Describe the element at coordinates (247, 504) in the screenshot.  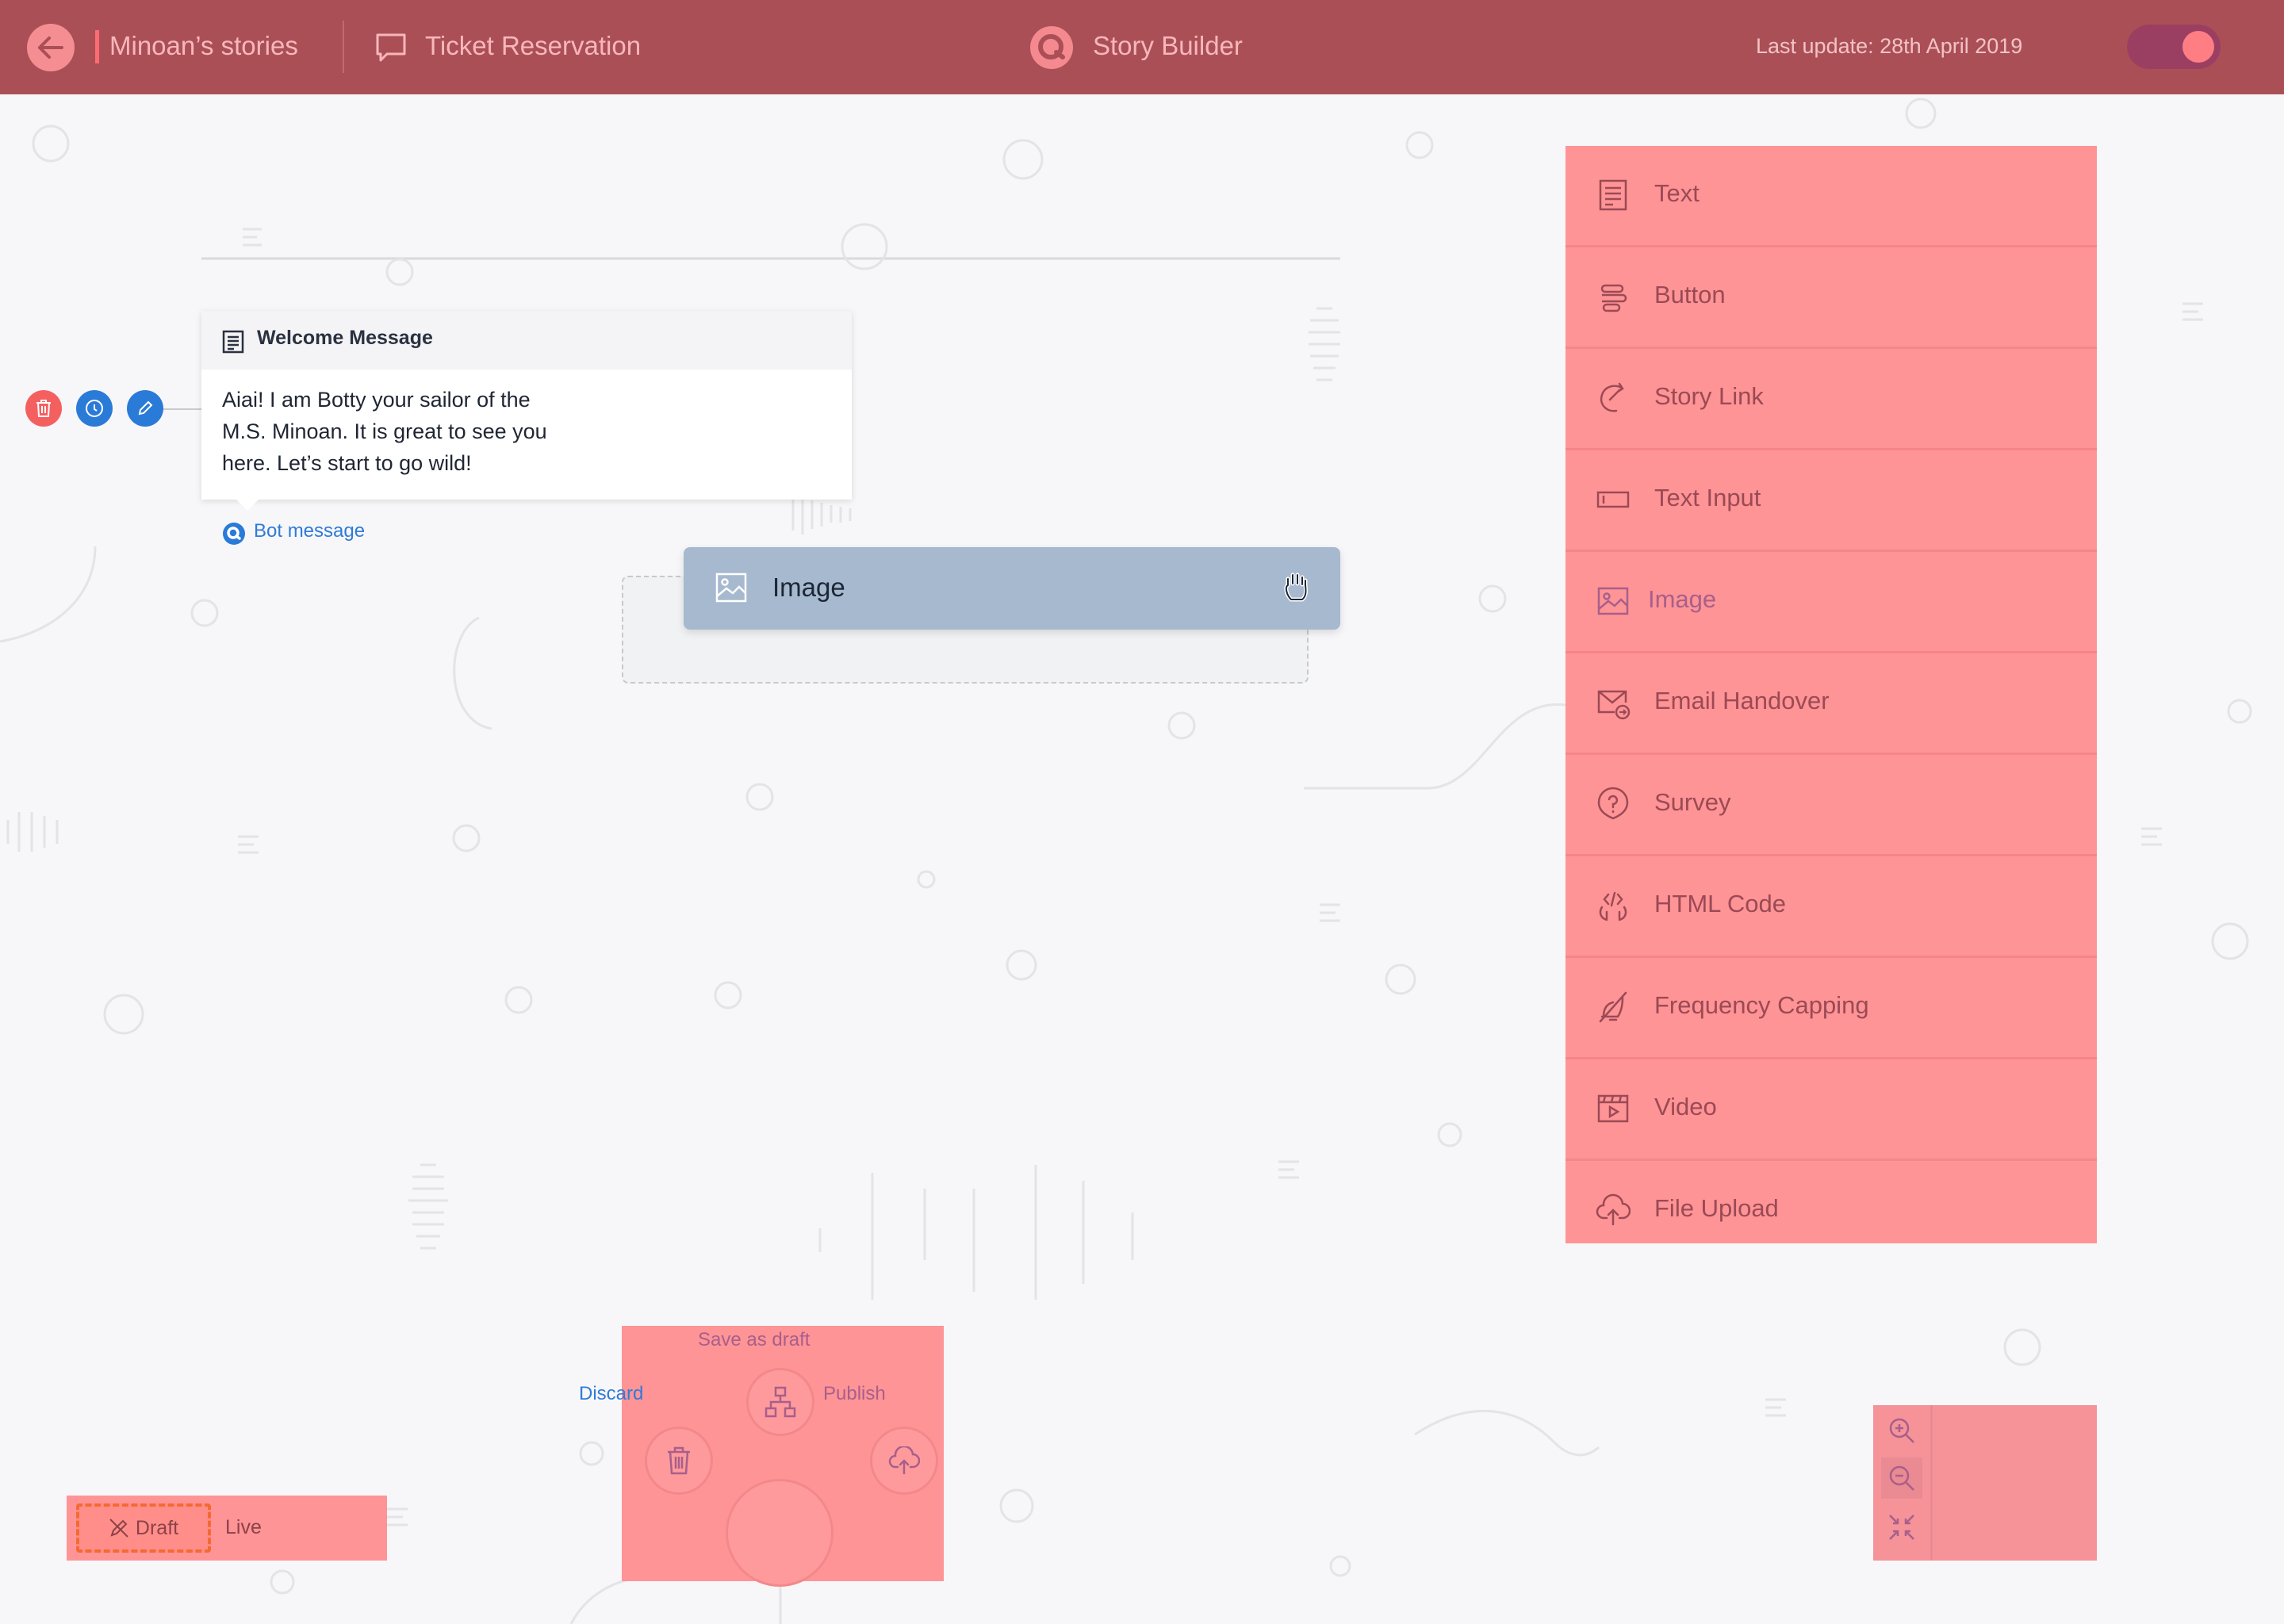
I see `card-tail` at that location.